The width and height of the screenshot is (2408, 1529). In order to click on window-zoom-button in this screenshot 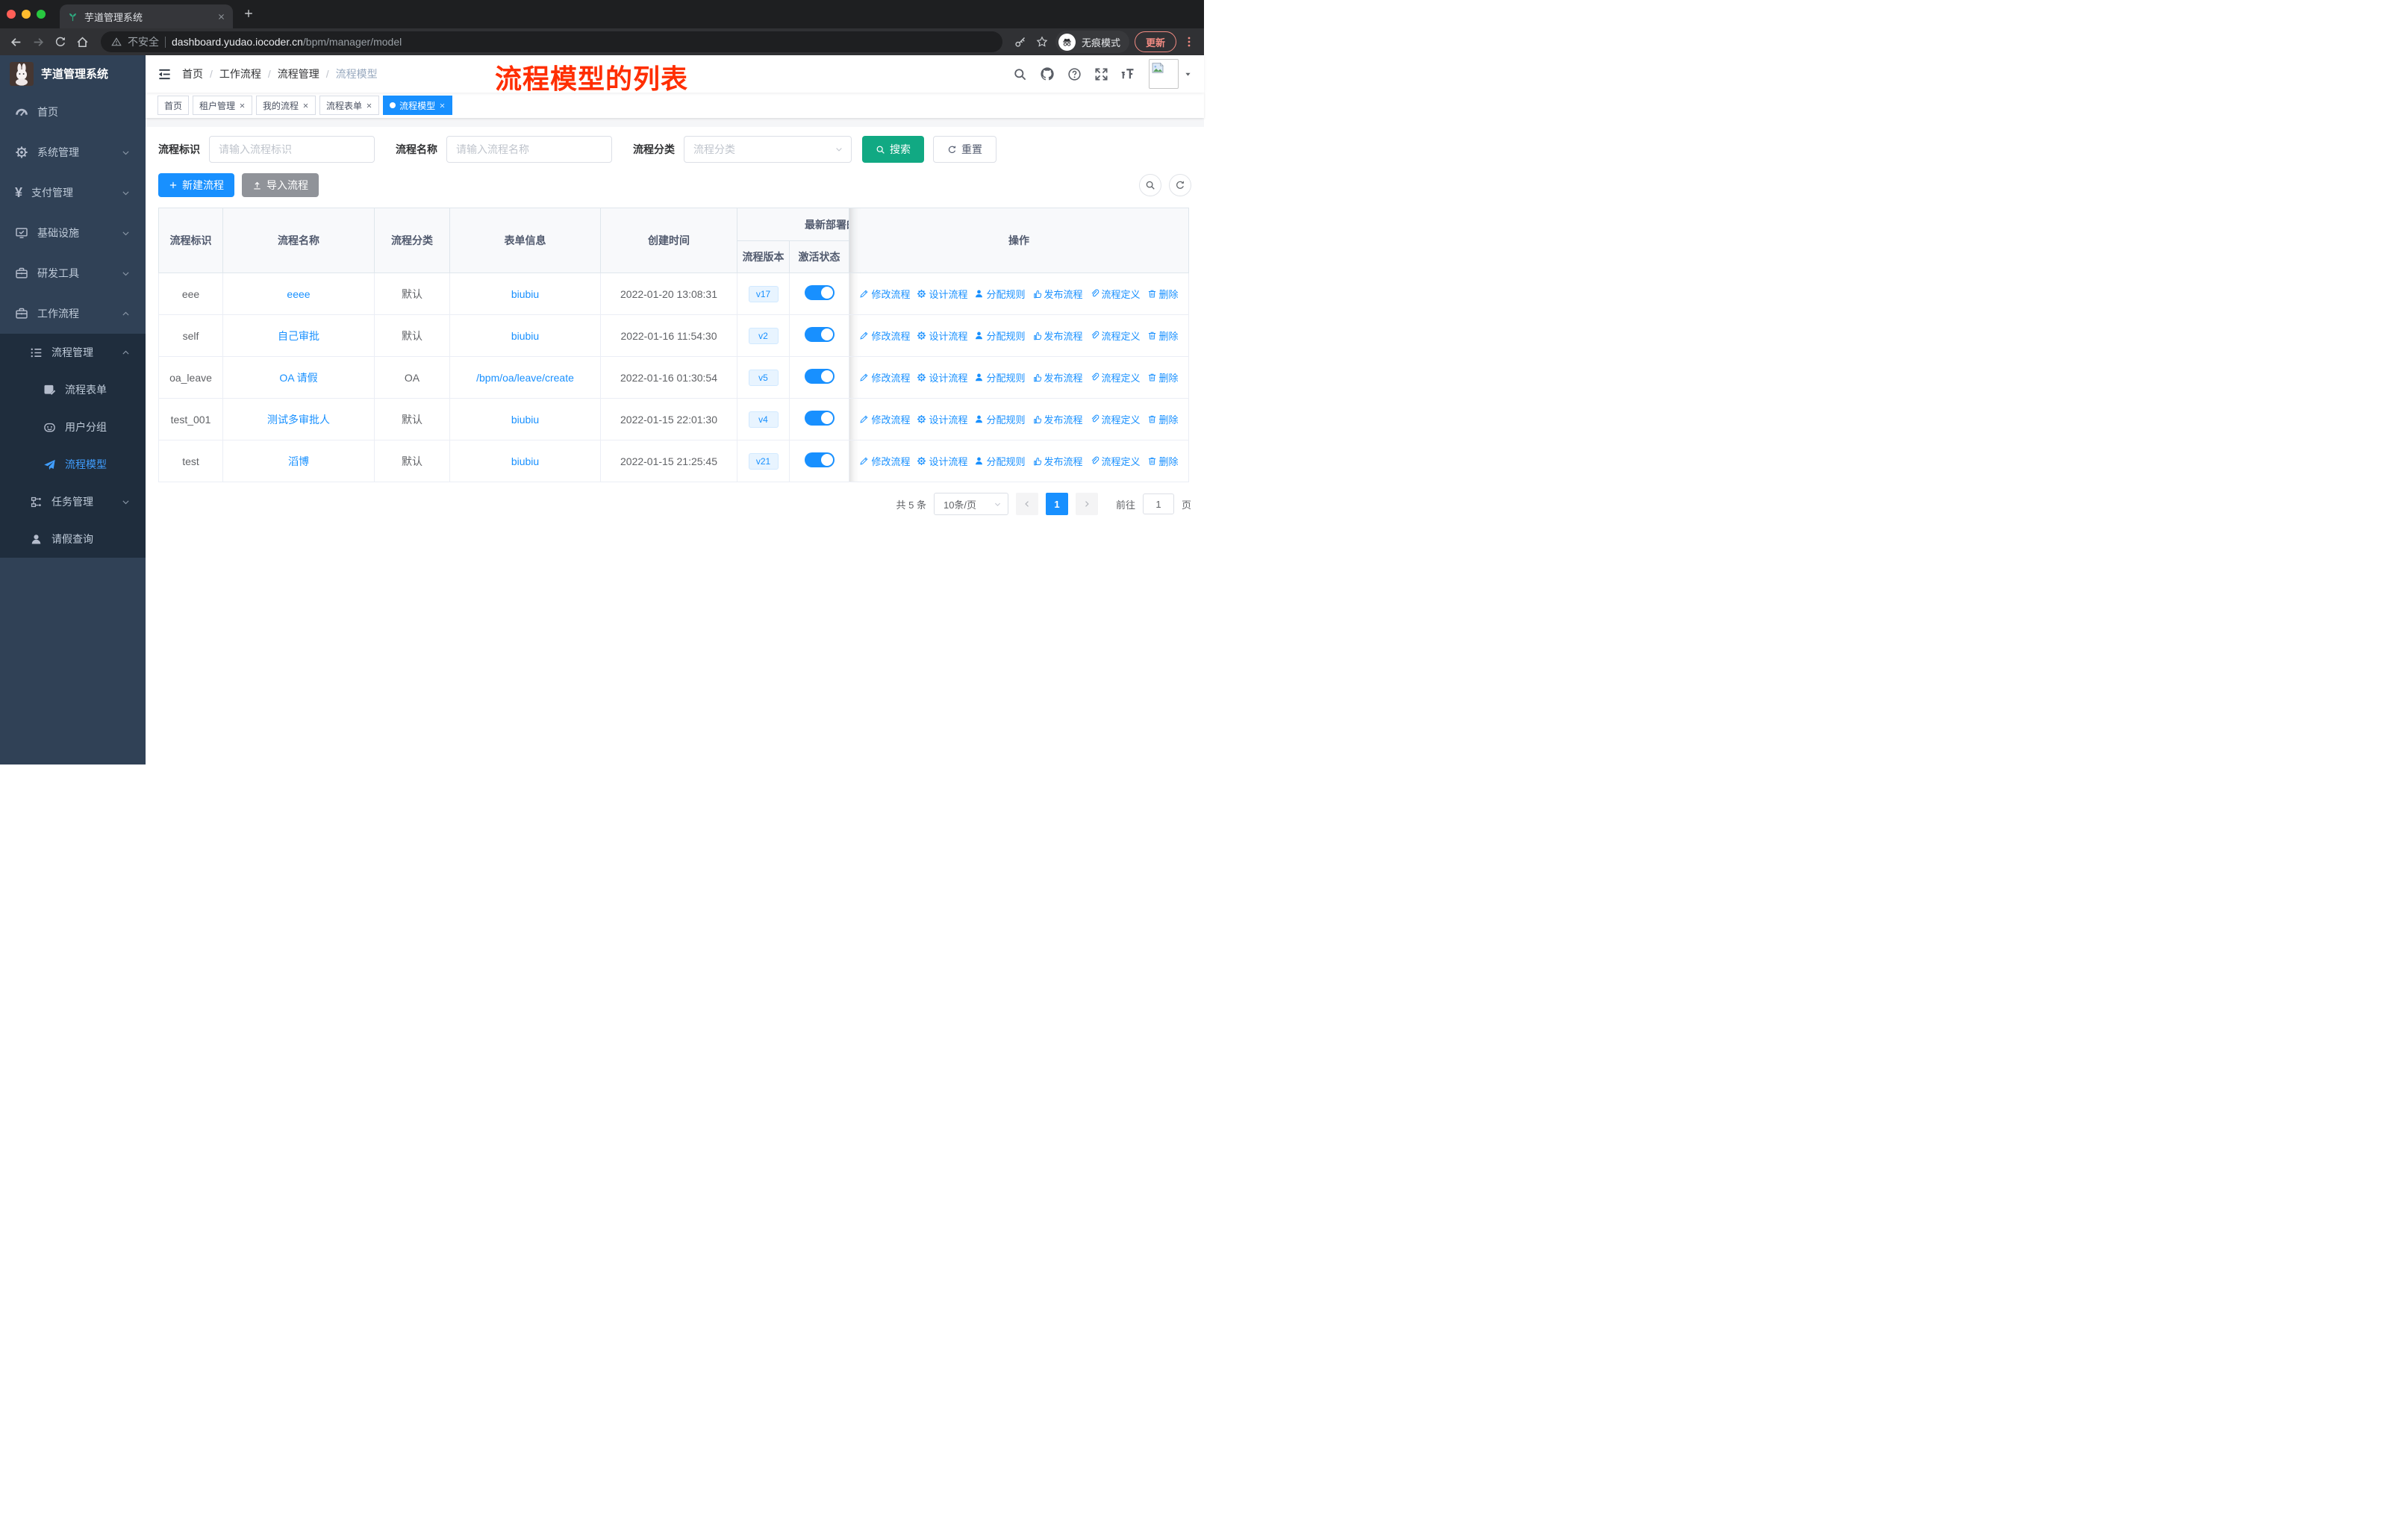, I will do `click(41, 15)`.